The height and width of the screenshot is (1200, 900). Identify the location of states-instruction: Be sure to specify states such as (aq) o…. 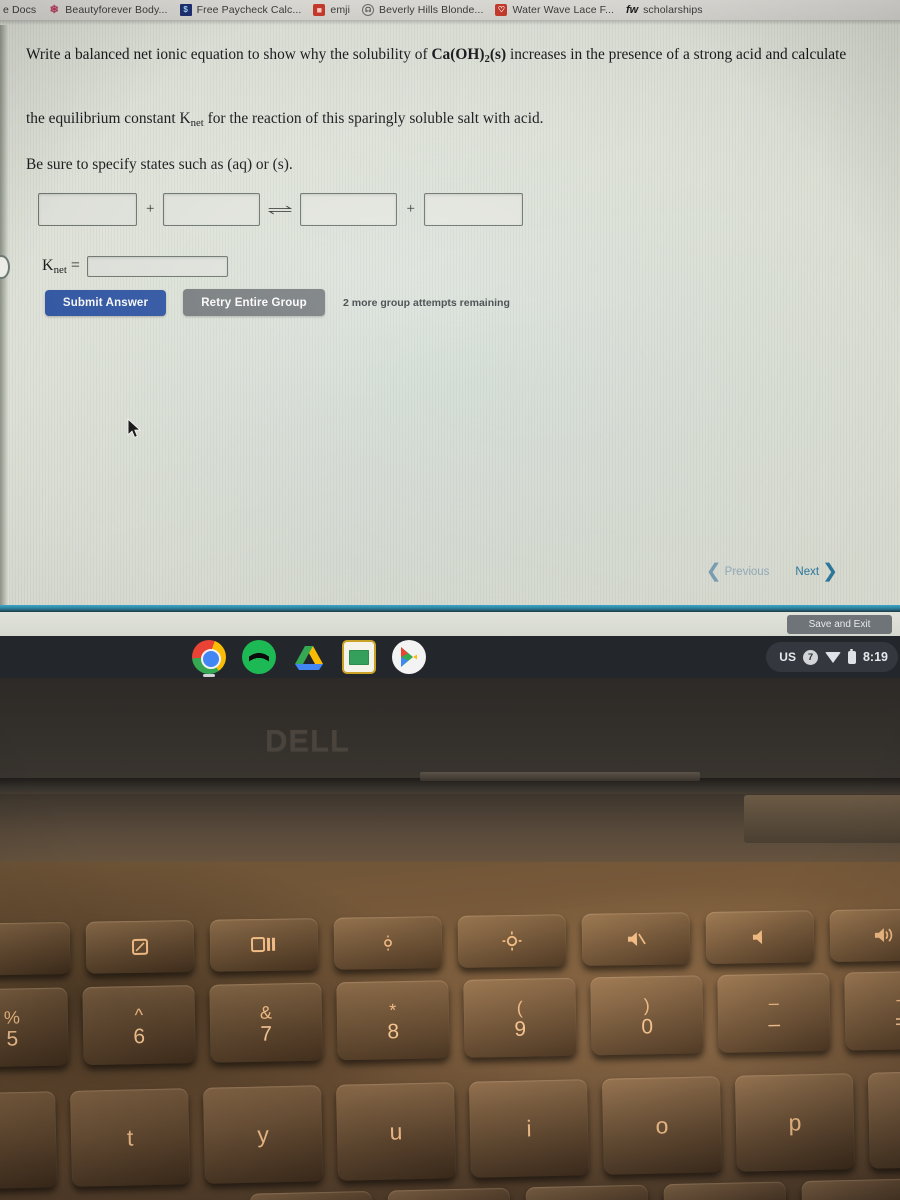
(159, 164).